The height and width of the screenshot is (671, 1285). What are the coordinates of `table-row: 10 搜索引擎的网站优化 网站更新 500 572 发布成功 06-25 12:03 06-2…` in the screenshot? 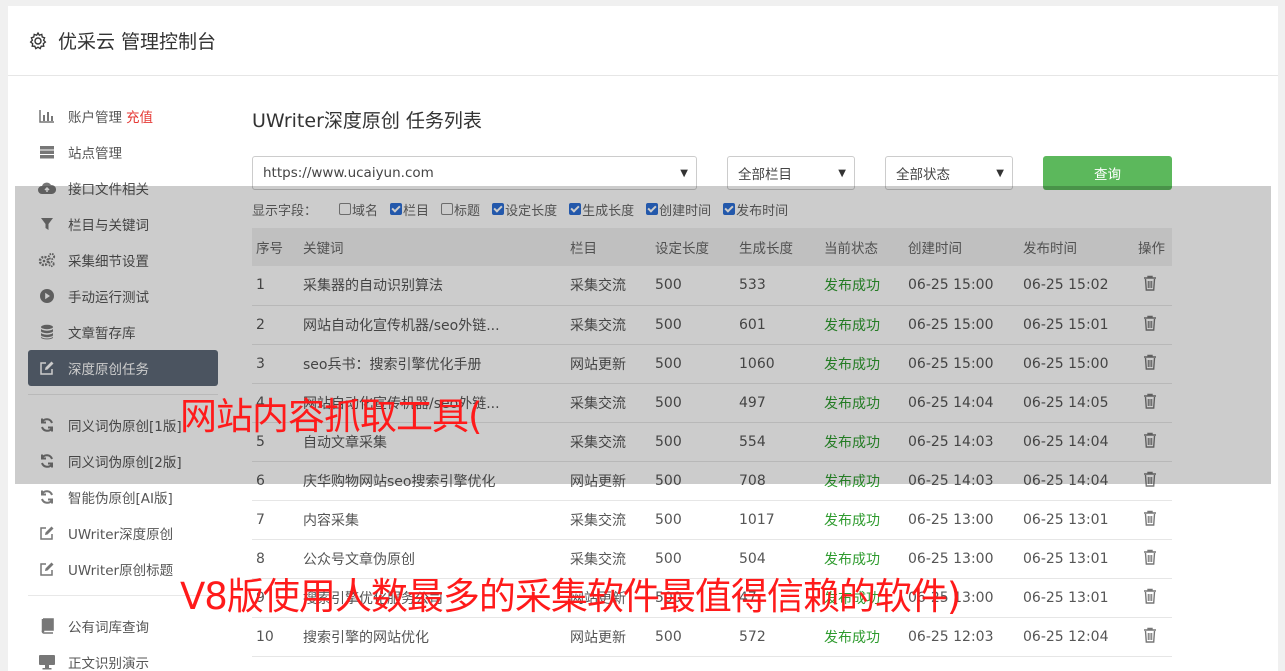 It's located at (712, 636).